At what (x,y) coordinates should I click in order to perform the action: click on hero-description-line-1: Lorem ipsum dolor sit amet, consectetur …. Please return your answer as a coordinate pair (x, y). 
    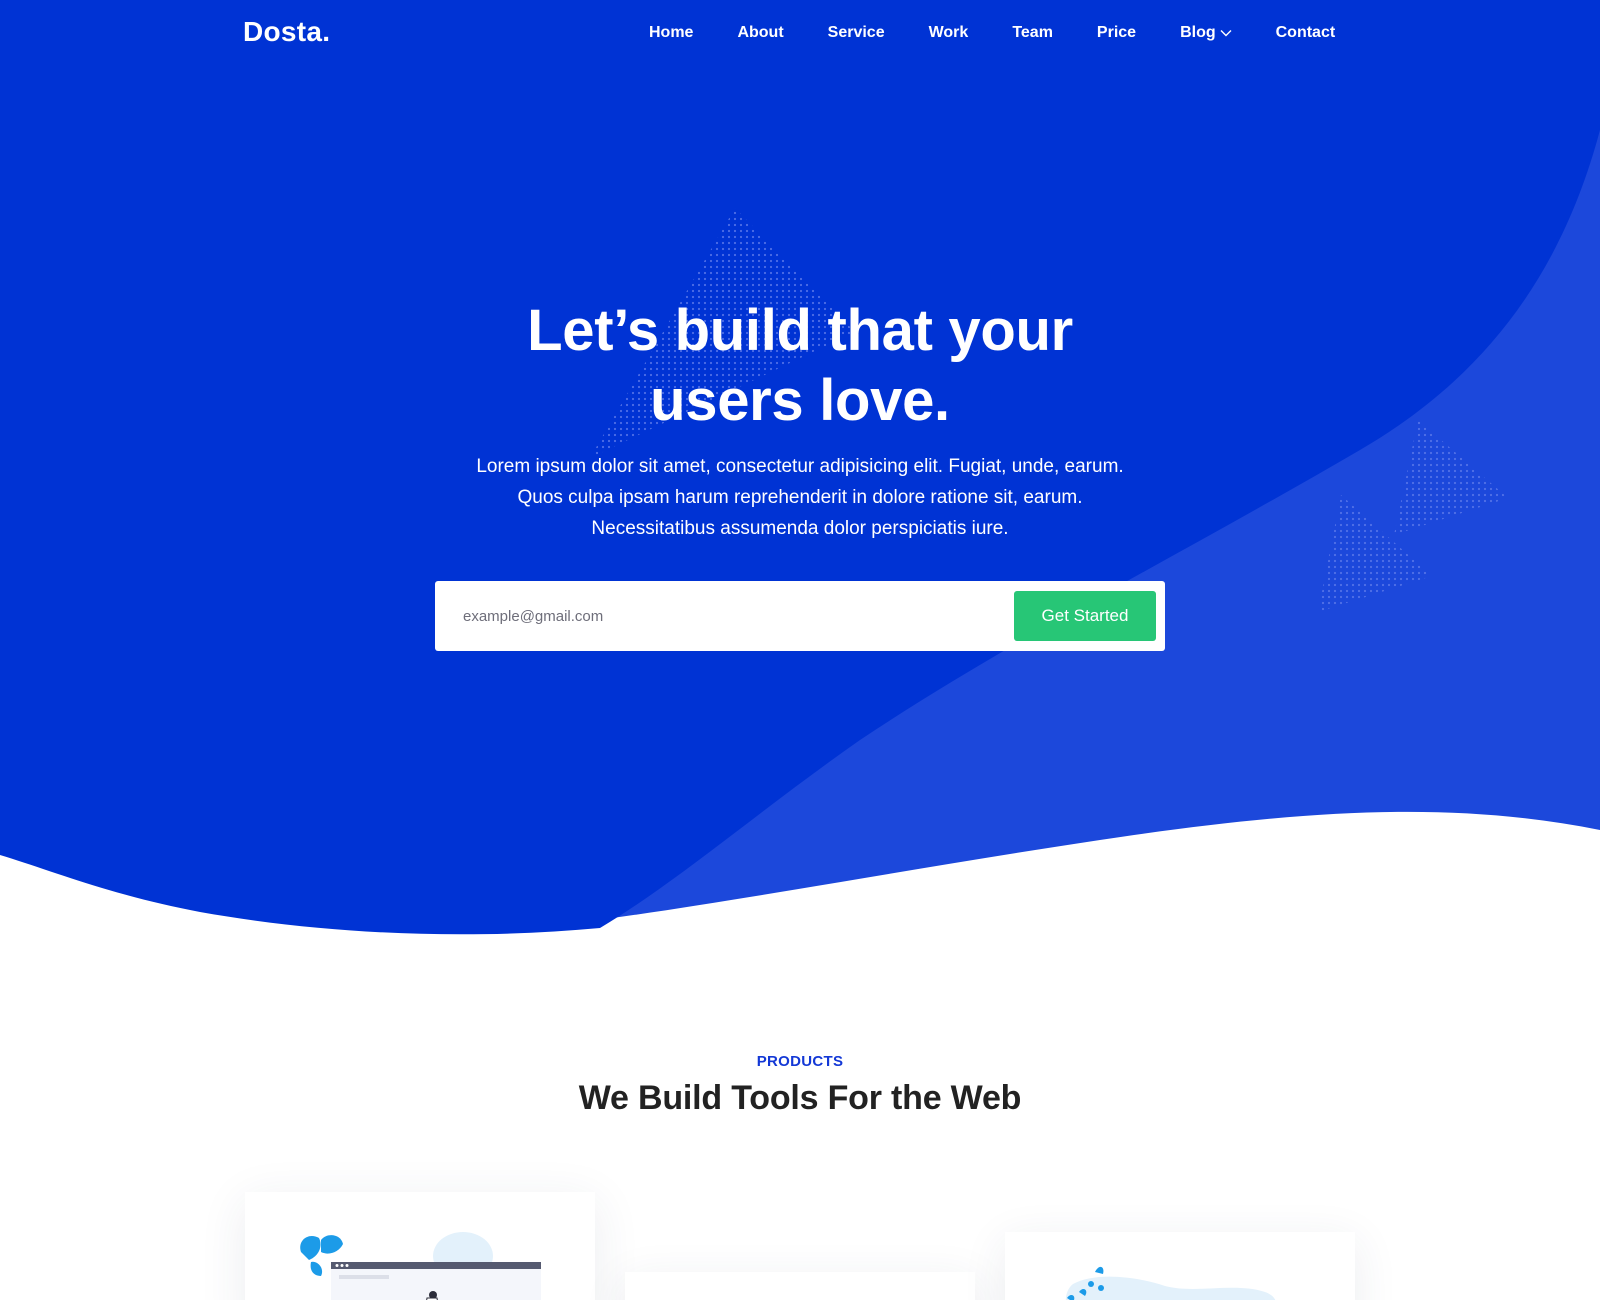
    Looking at the image, I should click on (800, 466).